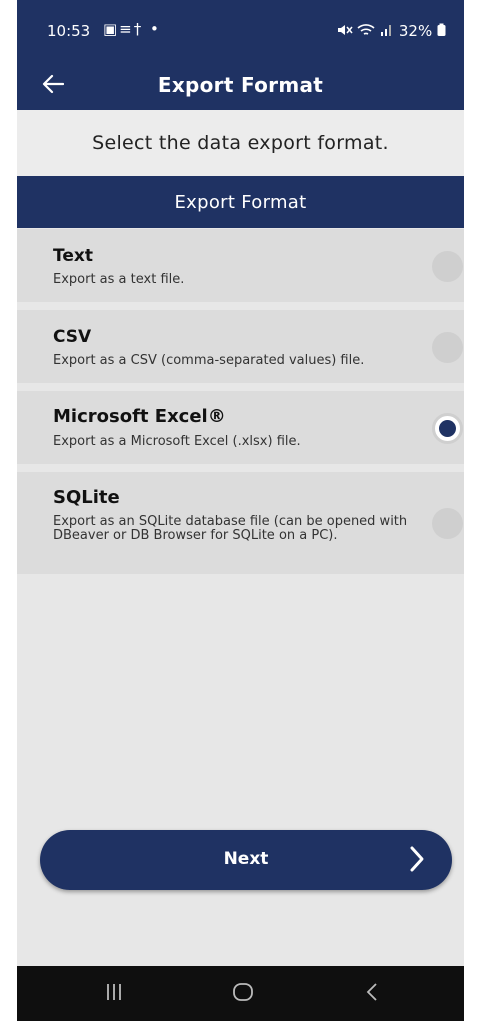  What do you see at coordinates (73, 256) in the screenshot?
I see `option-title: Text` at bounding box center [73, 256].